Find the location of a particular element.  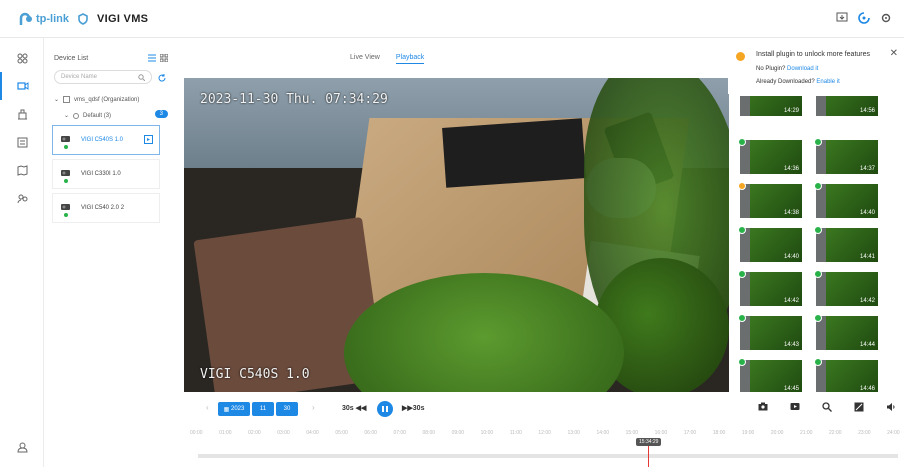

download-client-icon is located at coordinates (842, 18).